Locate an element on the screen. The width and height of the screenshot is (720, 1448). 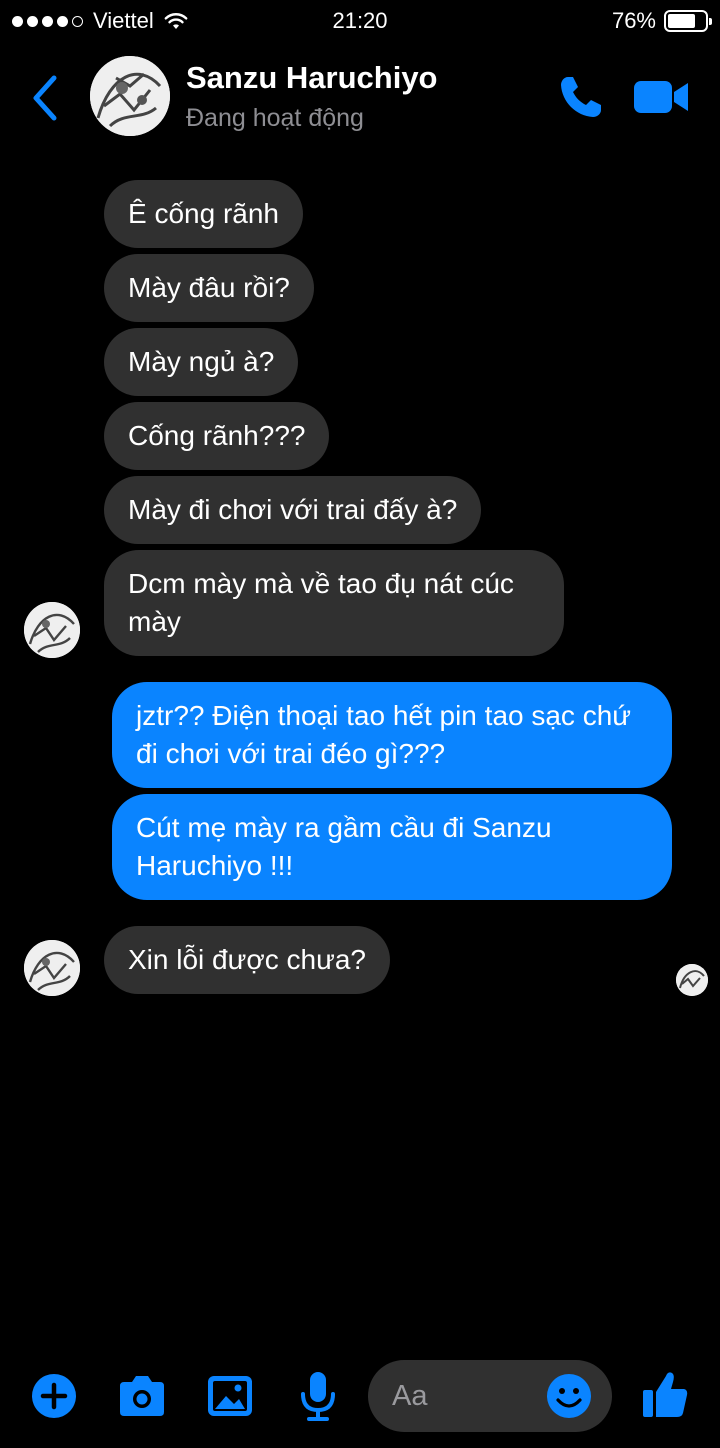
message-bubble-received: Mày ngủ à? is located at coordinates (201, 362).